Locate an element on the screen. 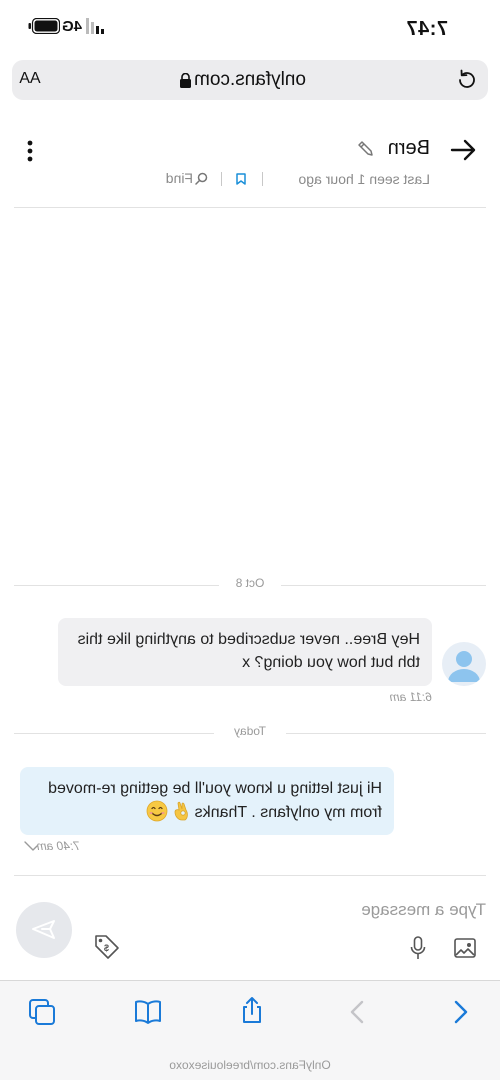 This screenshot has width=500, height=1080. send-button is located at coordinates (44, 930).